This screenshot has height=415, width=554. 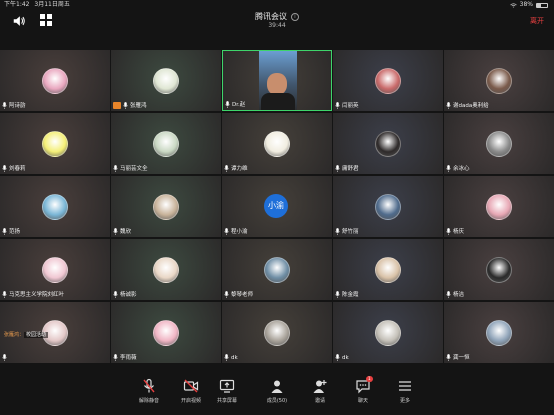 I want to click on share-button: 共享屏幕, so click(x=227, y=391).